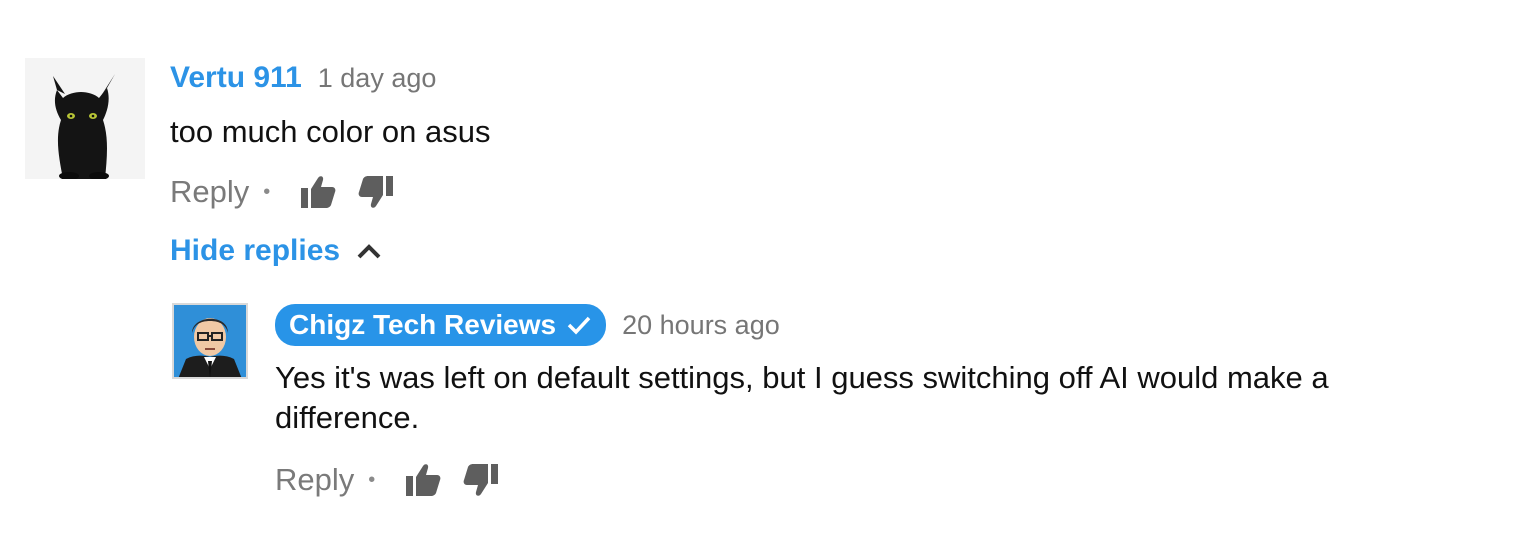 The width and height of the screenshot is (1525, 545). I want to click on cartoon-man-avatar-icon, so click(210, 341).